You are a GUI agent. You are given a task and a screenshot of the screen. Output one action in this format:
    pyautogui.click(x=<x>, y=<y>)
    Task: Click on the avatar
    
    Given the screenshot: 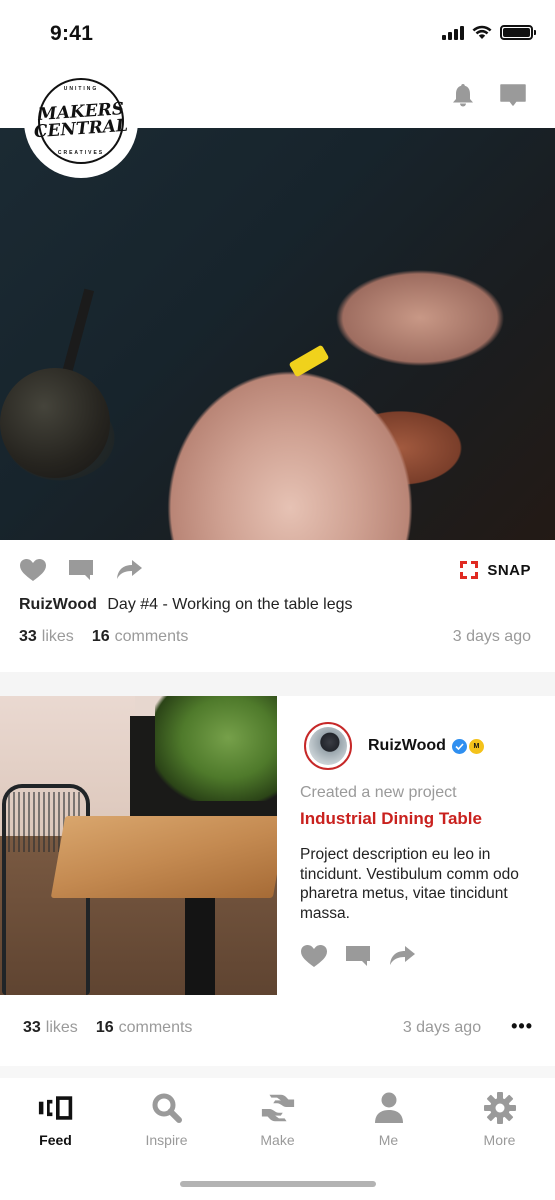 What is the action you would take?
    pyautogui.click(x=328, y=746)
    